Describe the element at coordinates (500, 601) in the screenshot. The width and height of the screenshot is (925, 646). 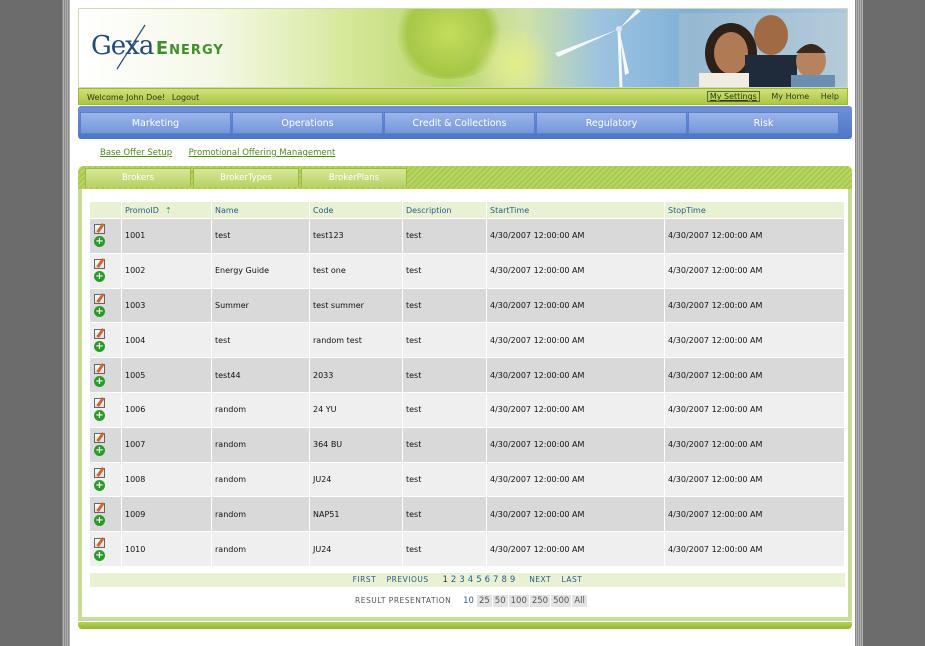
I see `page-size-option-50: 50` at that location.